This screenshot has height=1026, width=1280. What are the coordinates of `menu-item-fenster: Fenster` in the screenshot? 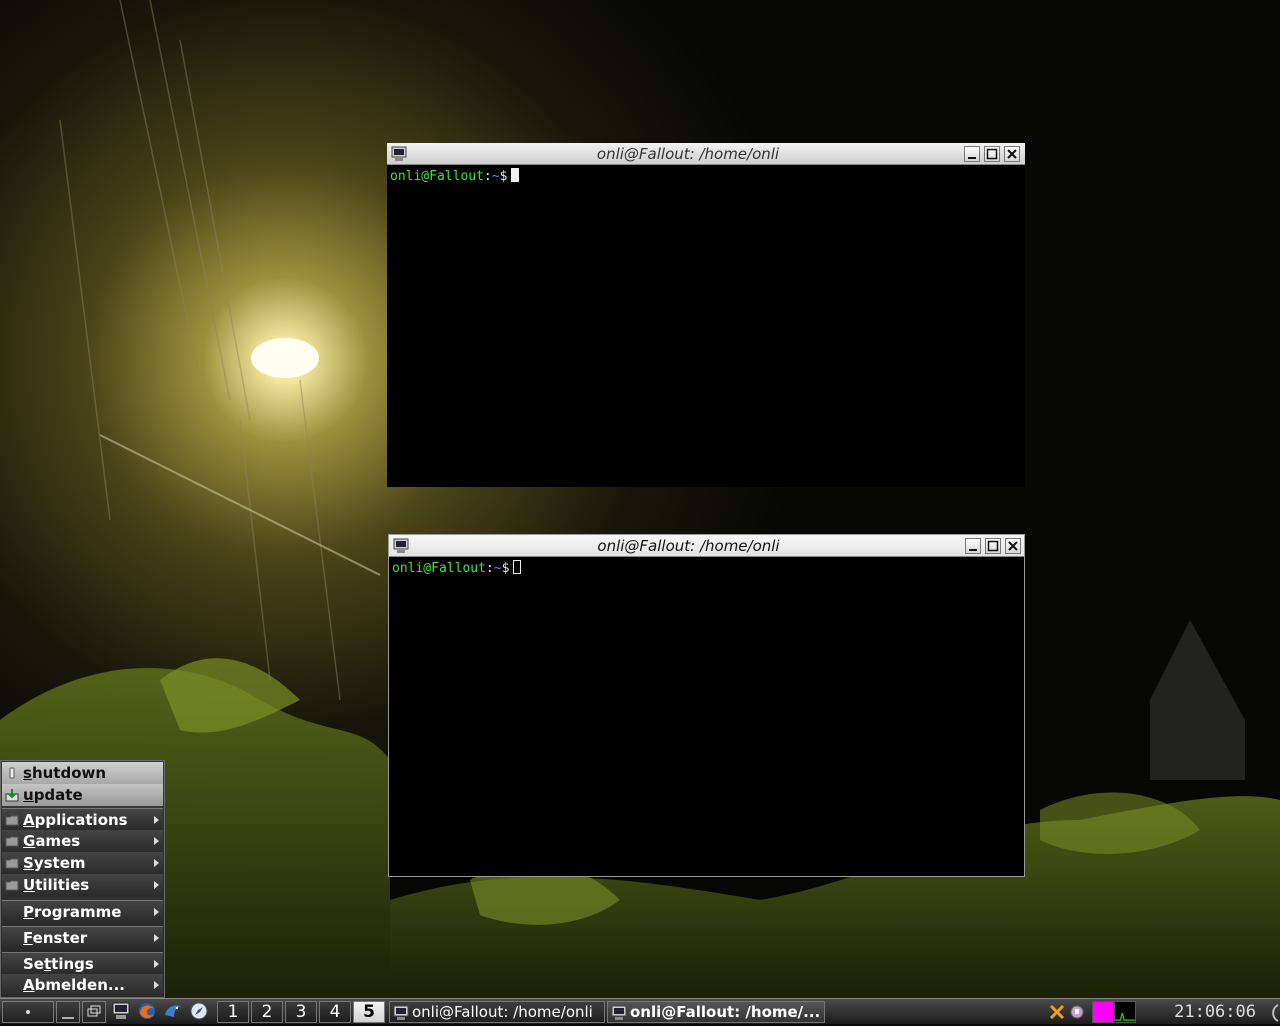 It's located at (82, 937).